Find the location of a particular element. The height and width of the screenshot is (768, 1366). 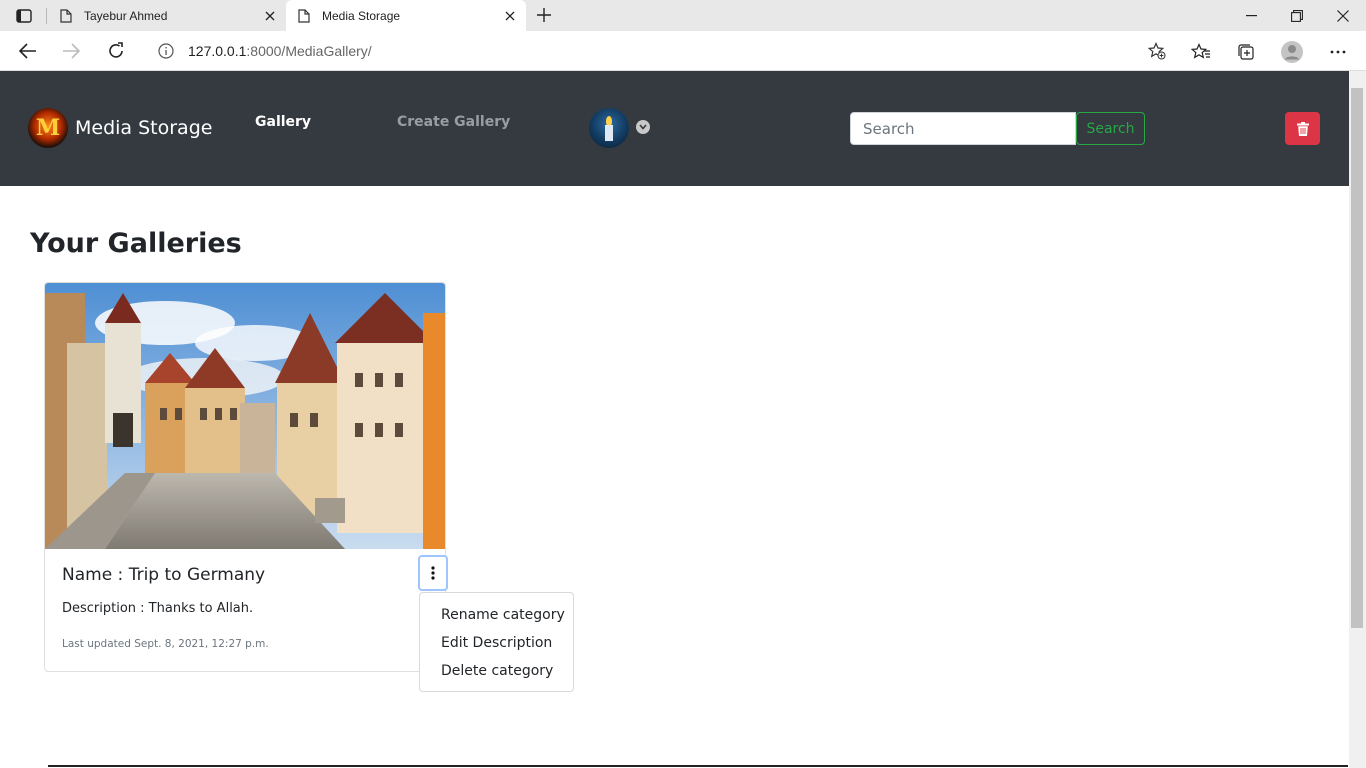

tab-tayebur-ahmed: Tayebur Ahmed is located at coordinates (167, 15).